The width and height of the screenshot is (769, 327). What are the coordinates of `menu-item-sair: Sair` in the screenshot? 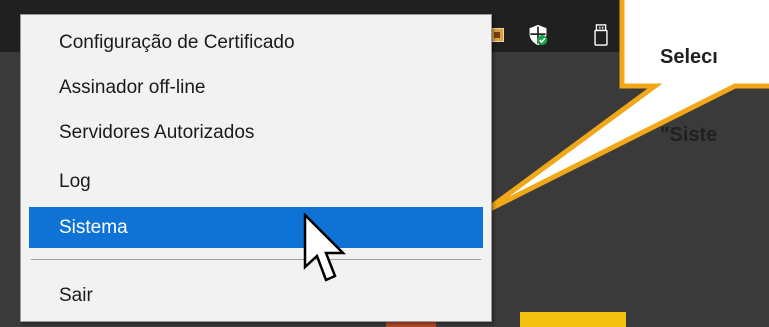 It's located at (256, 295).